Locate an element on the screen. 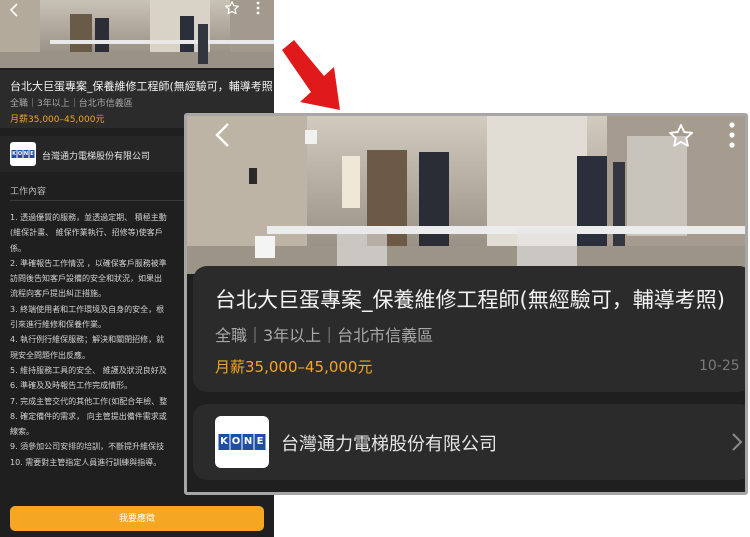 This screenshot has width=750, height=537. red-arrow-icon is located at coordinates (311, 76).